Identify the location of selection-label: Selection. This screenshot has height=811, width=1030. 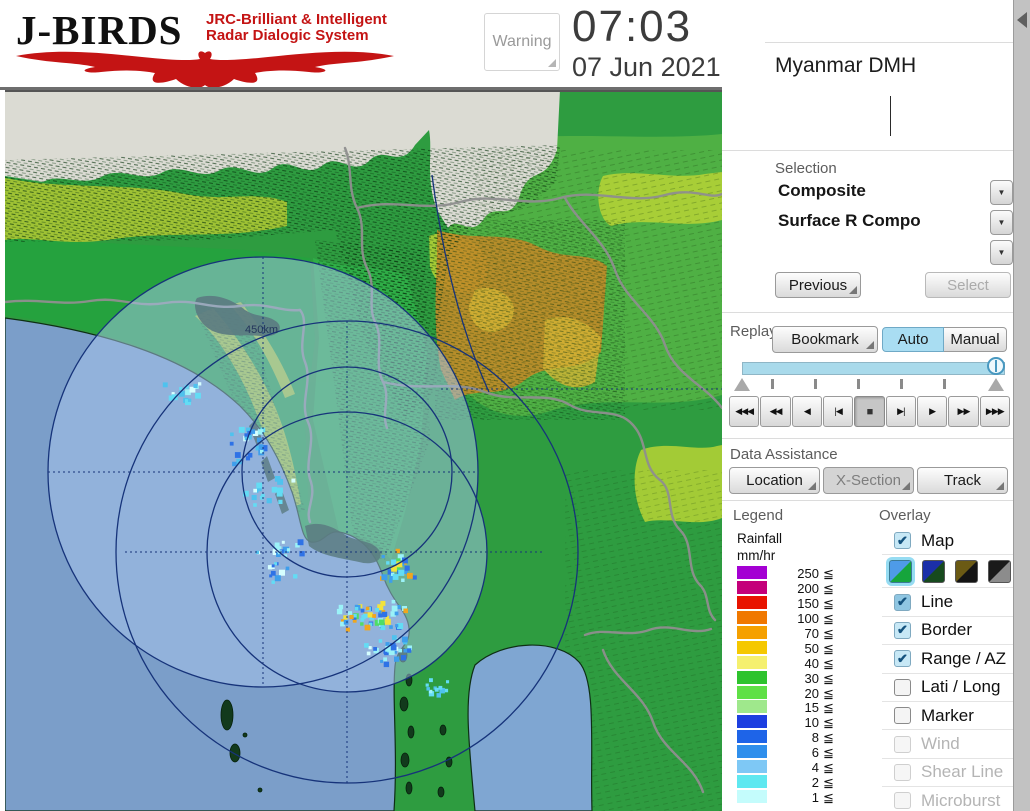
(806, 168).